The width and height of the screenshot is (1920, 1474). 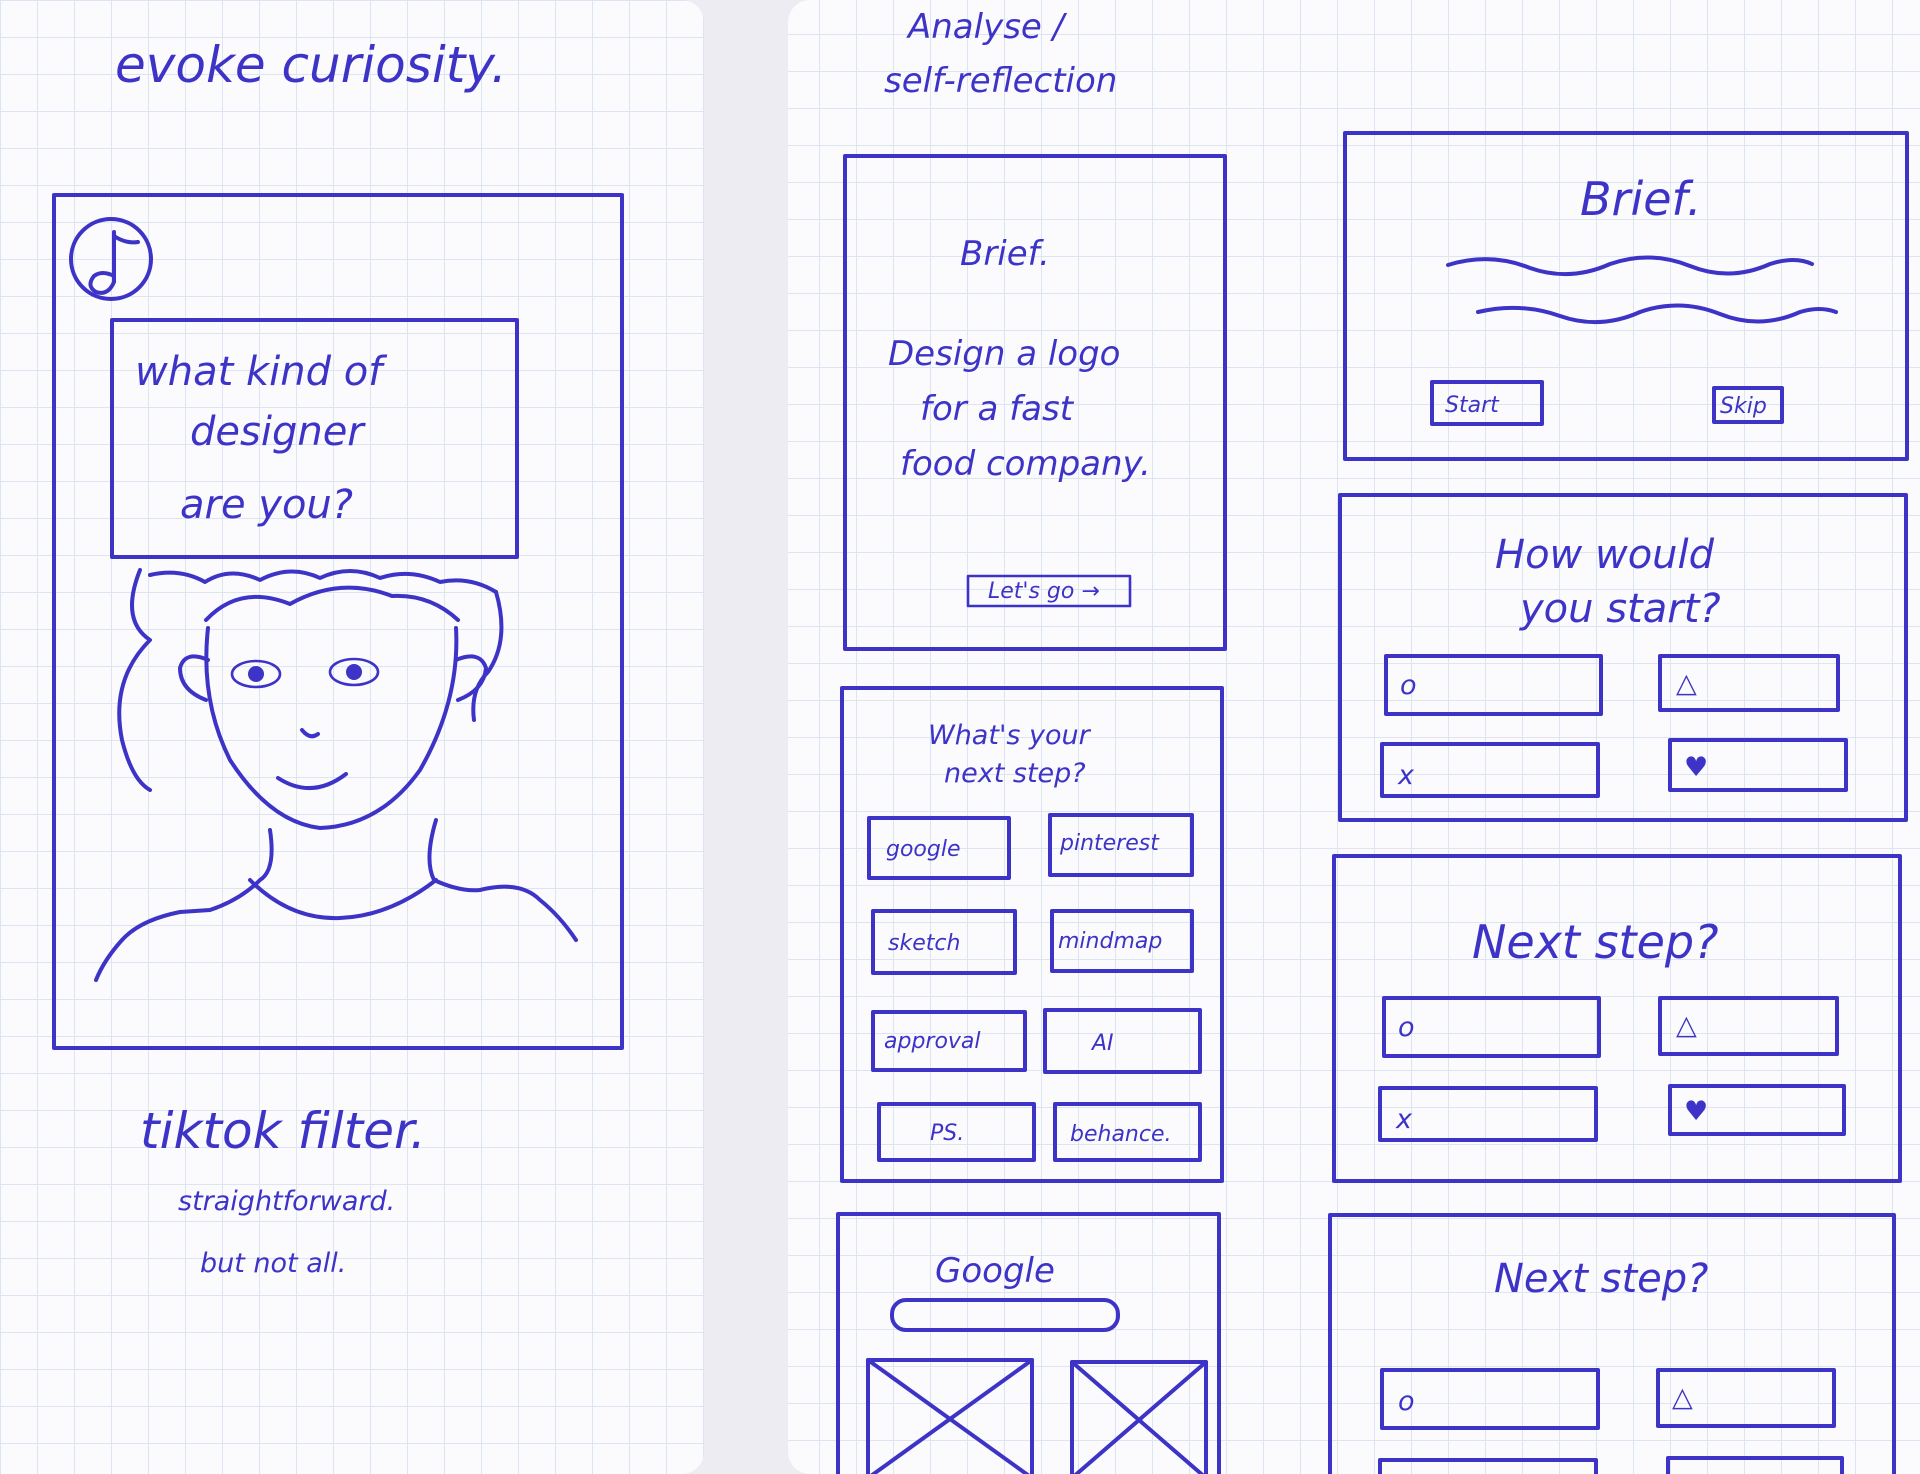 What do you see at coordinates (1748, 1026) in the screenshot?
I see `next2-option-triangle: △` at bounding box center [1748, 1026].